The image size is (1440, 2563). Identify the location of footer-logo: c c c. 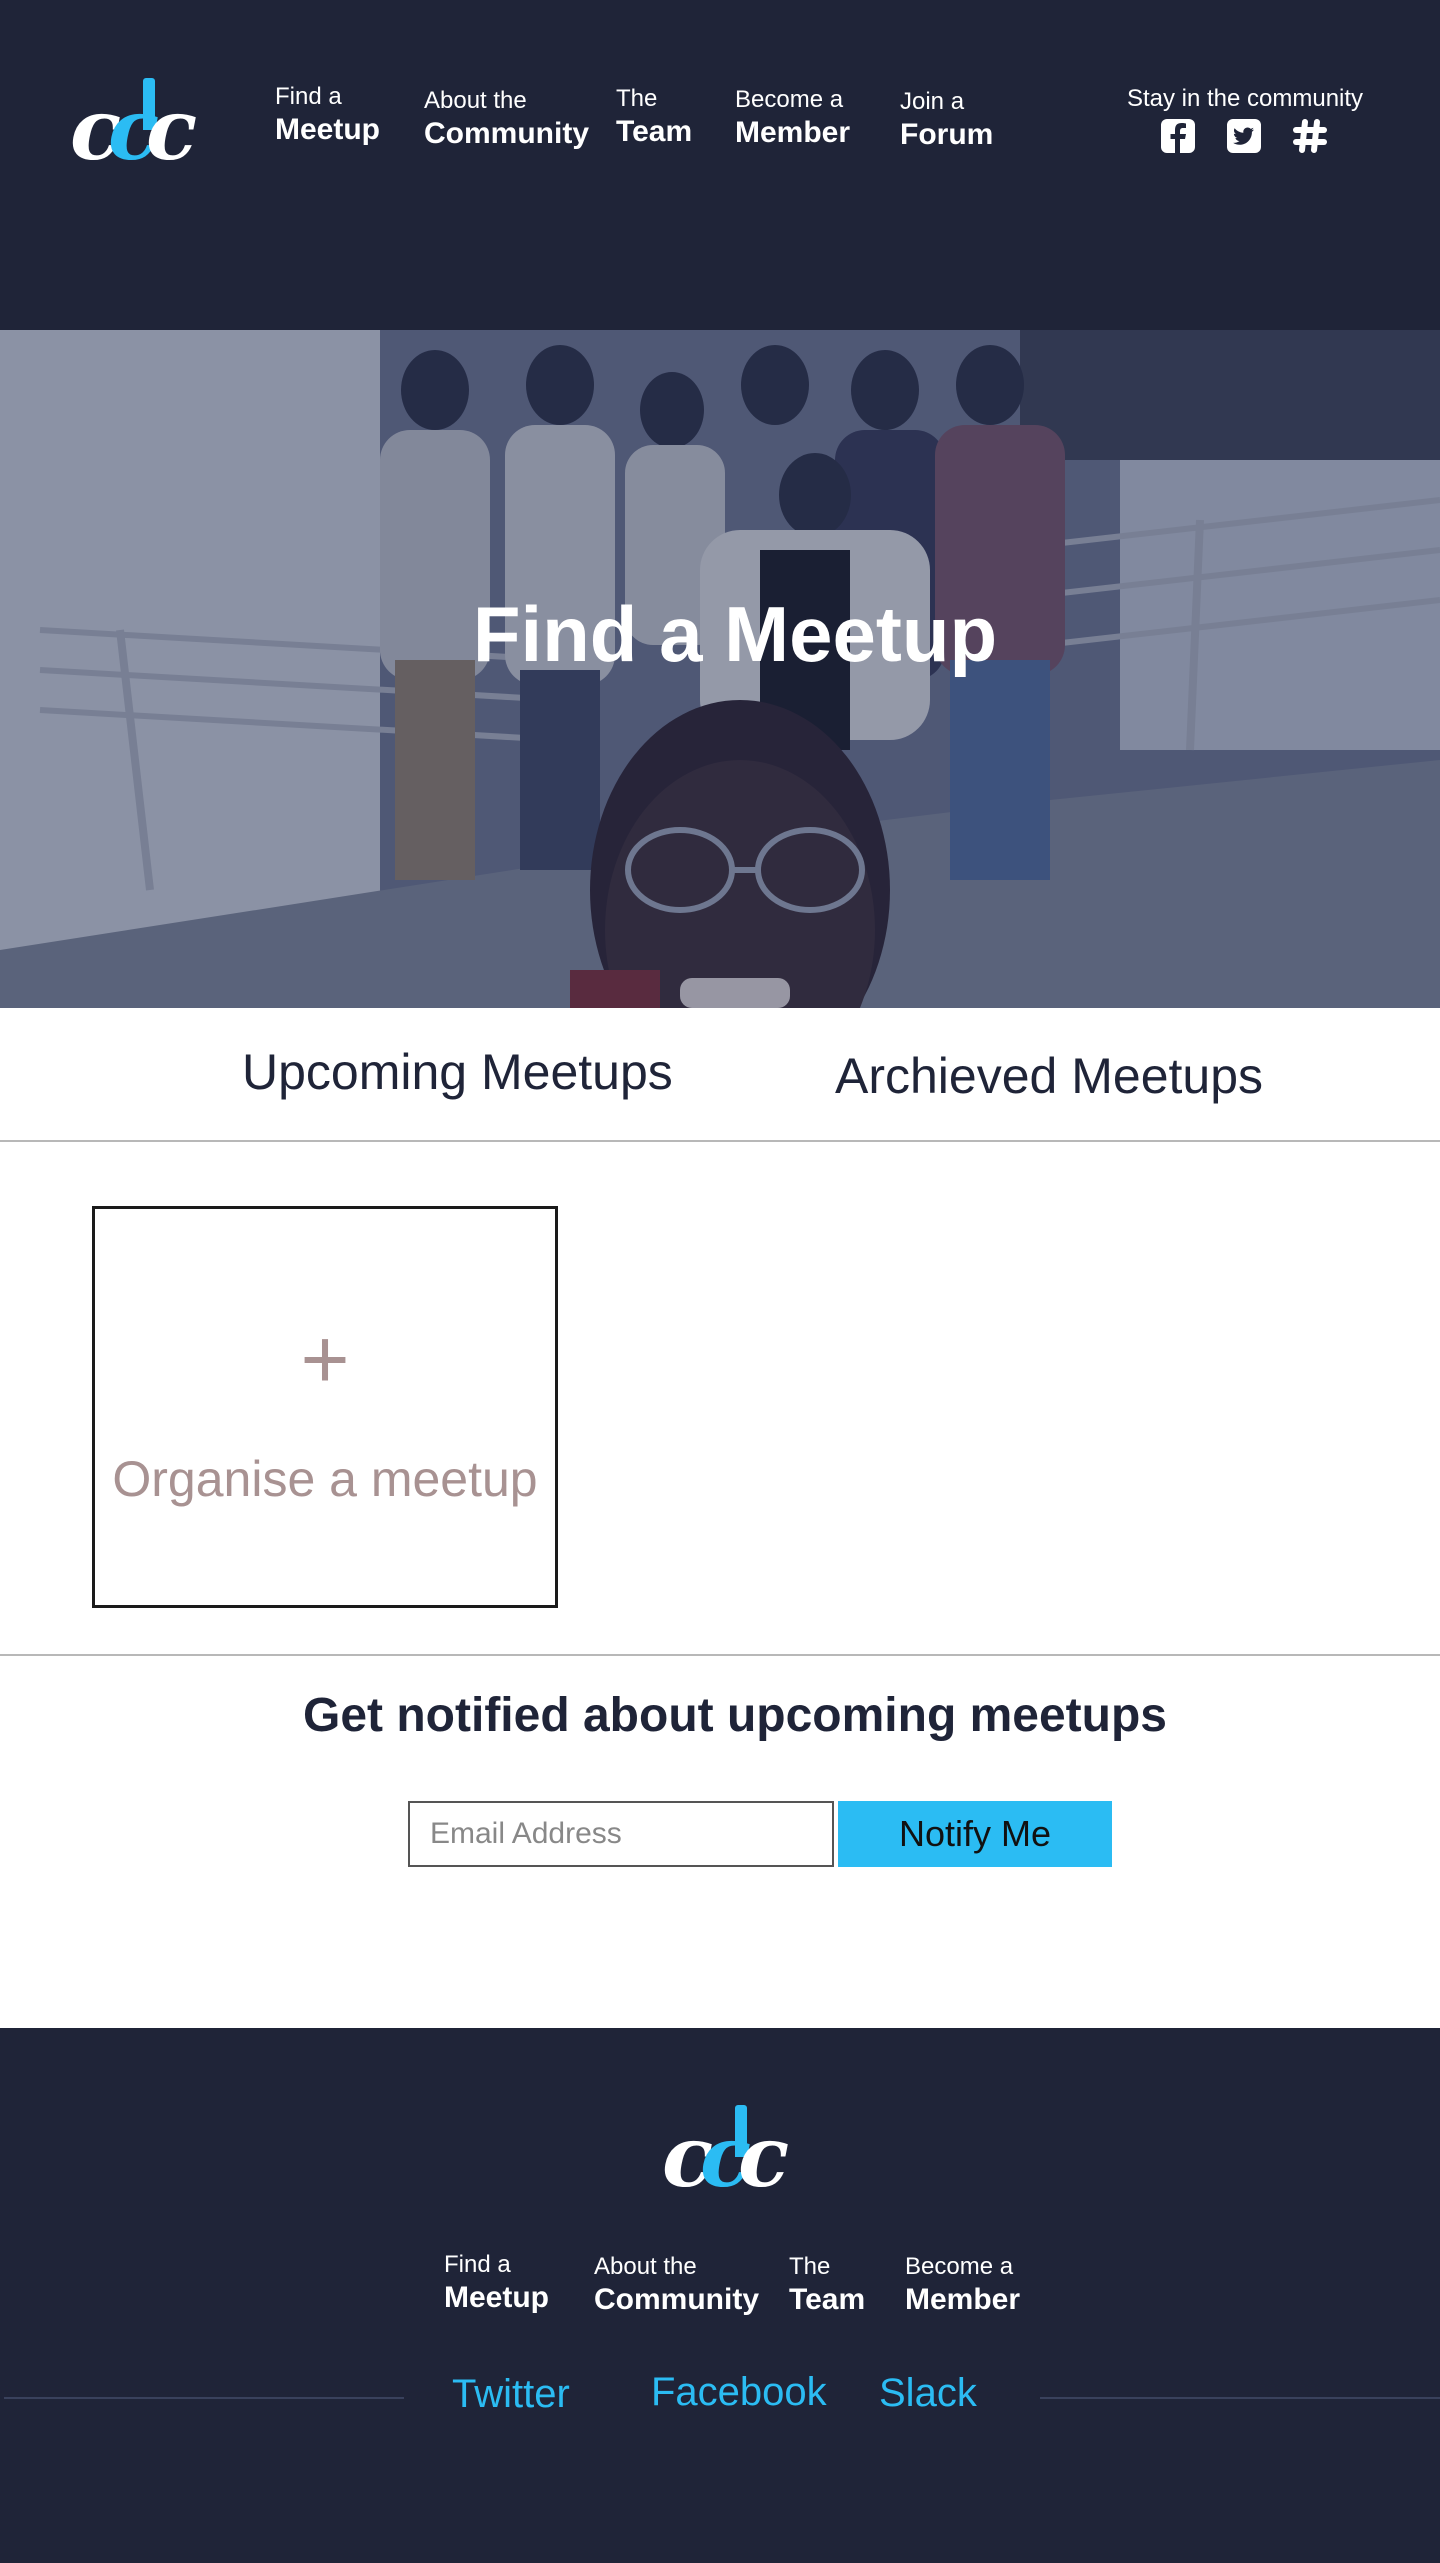
(727, 2155).